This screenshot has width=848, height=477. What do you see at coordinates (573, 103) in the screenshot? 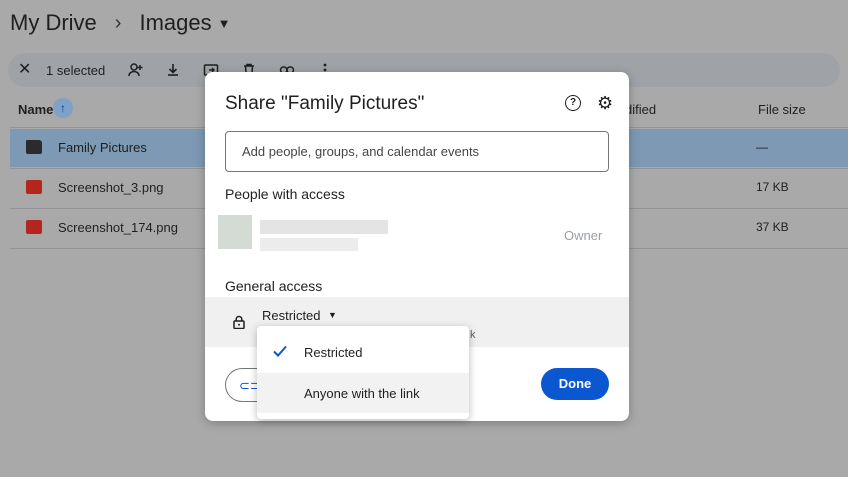
I see `help-icon: ?` at bounding box center [573, 103].